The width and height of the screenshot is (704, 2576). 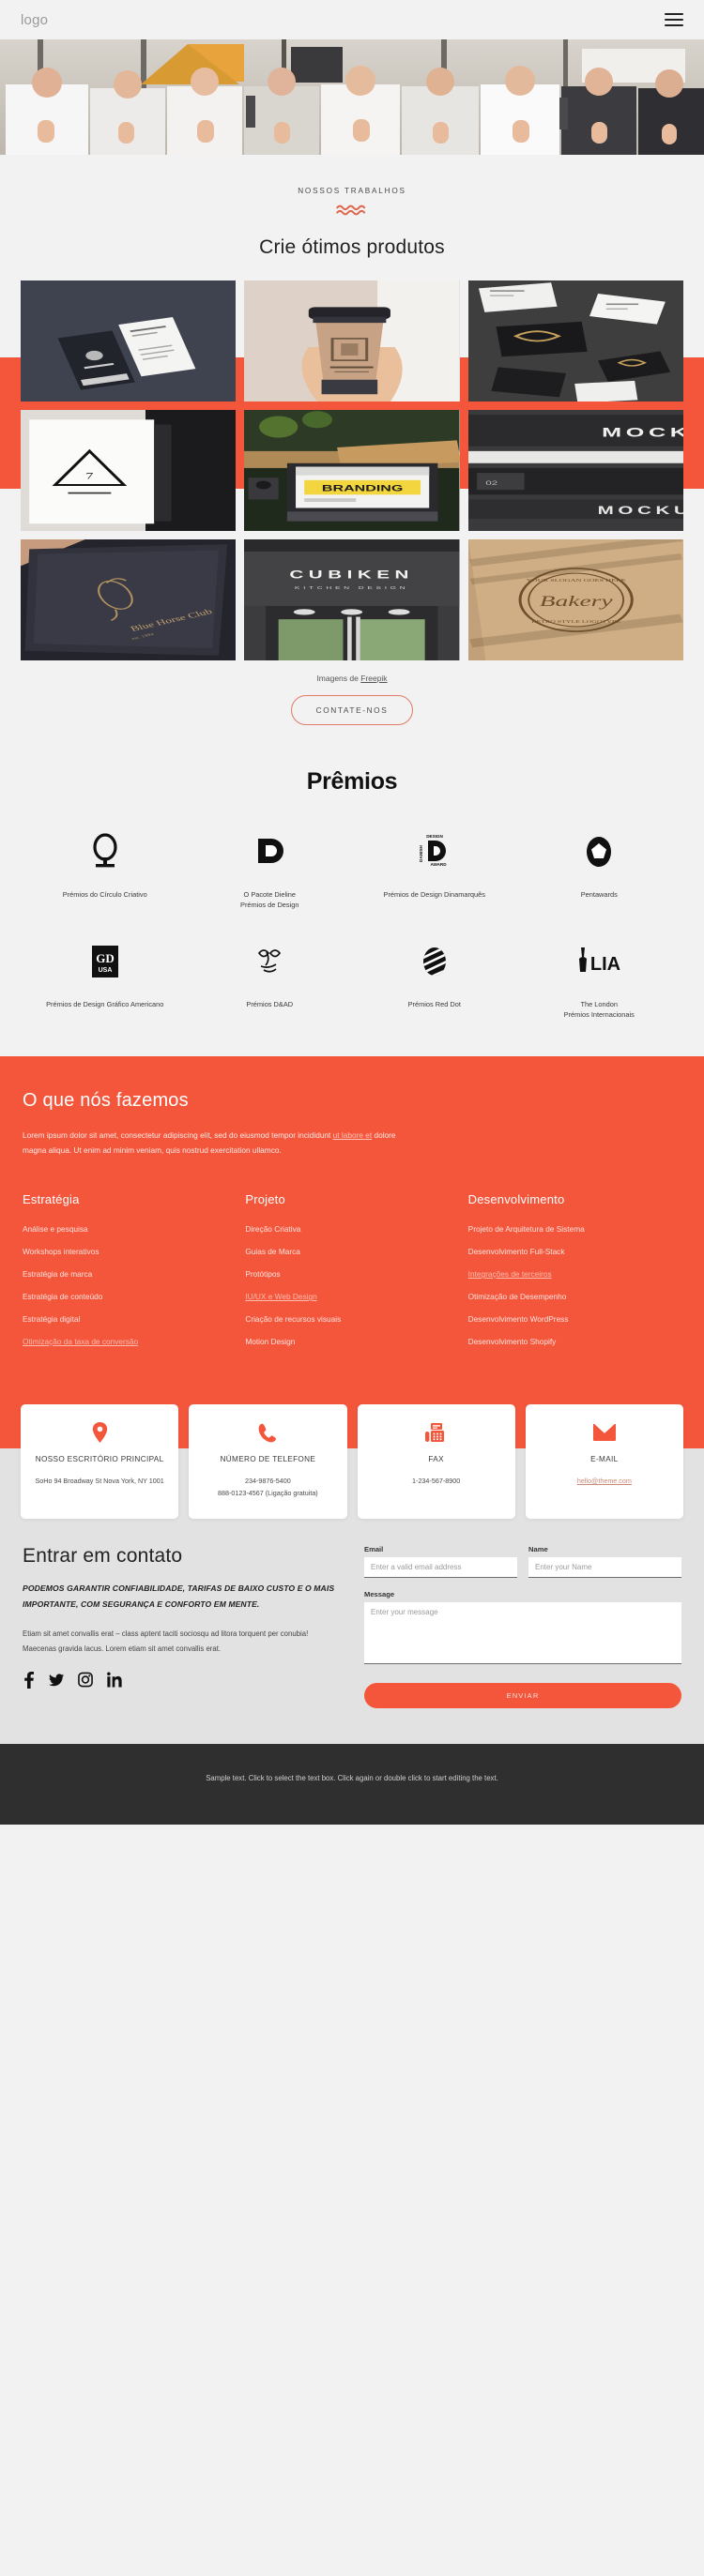 I want to click on gallery-item-cubiken-storefront-signage: CUBIKEN KITCHEN DESIGN, so click(x=352, y=599).